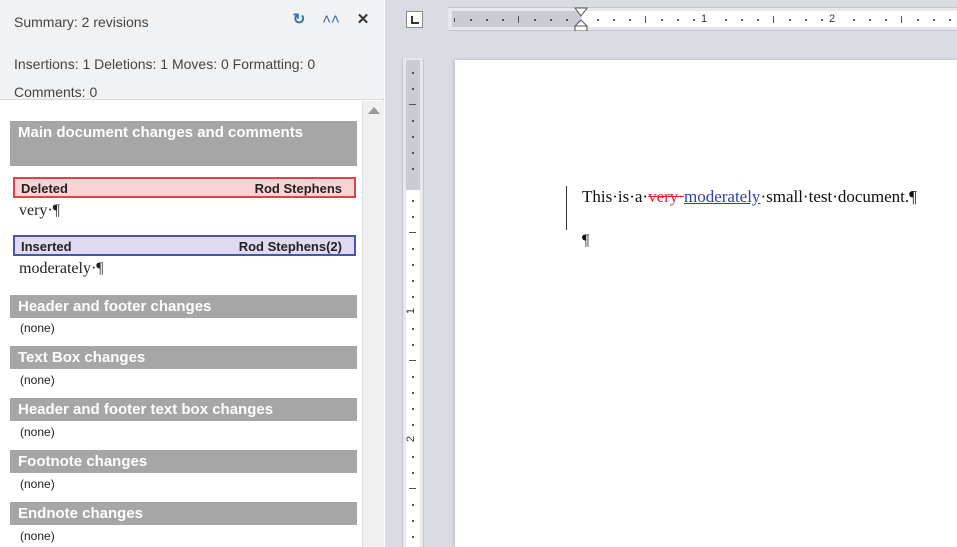 This screenshot has height=547, width=957. I want to click on section-main-document-label: Main document changes and comments, so click(161, 132).